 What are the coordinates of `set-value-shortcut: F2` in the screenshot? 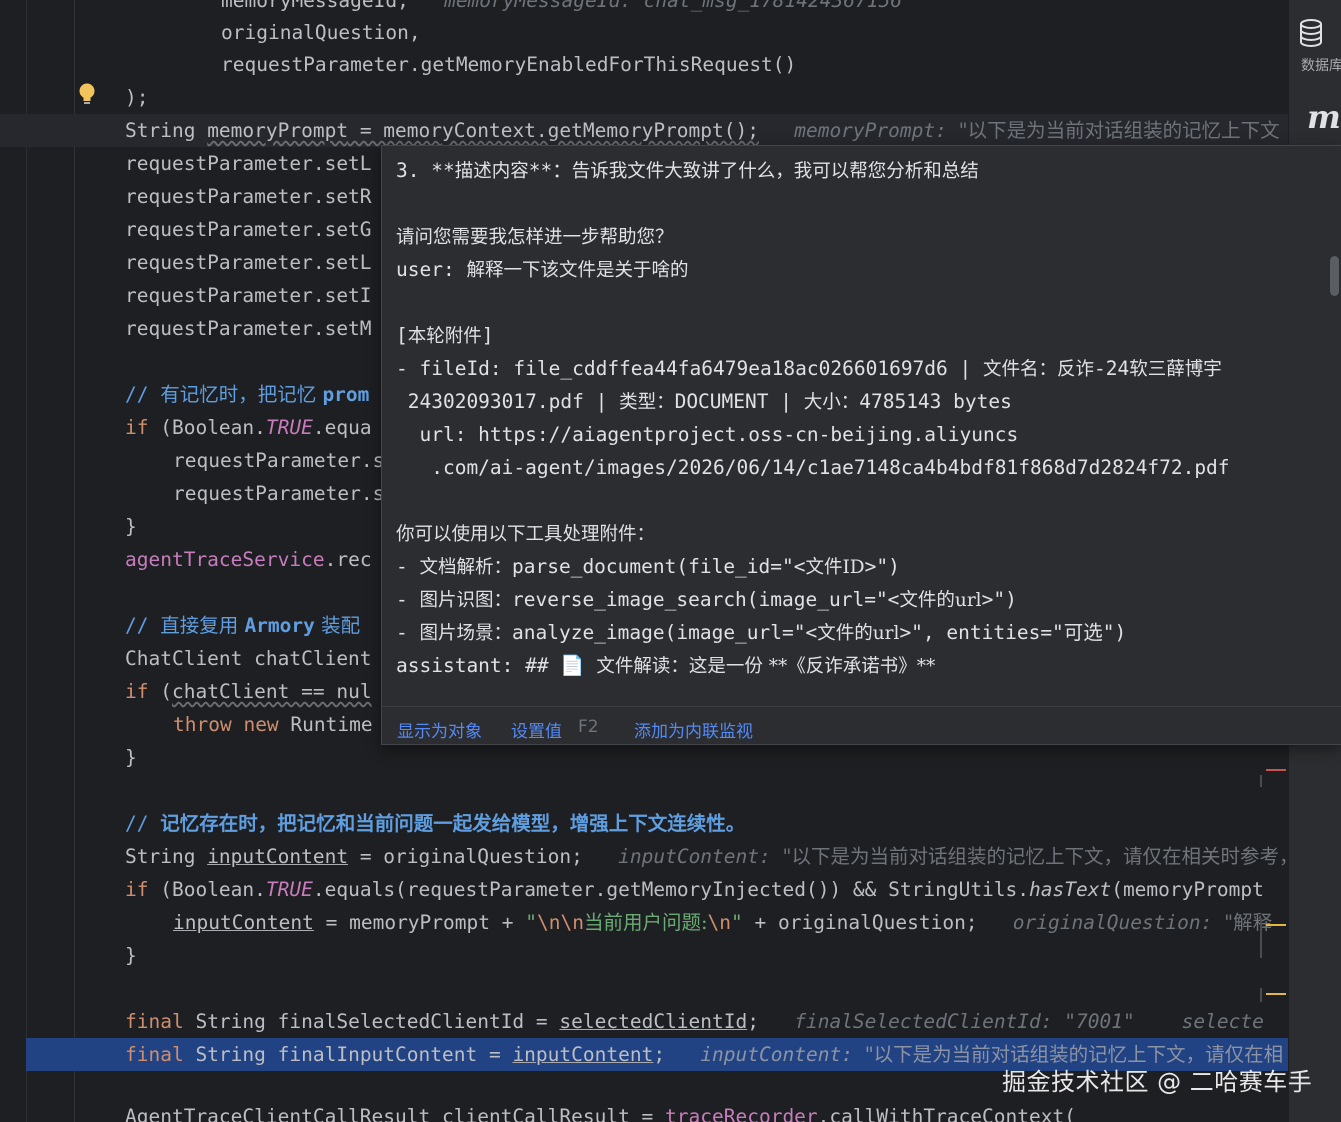 It's located at (588, 727).